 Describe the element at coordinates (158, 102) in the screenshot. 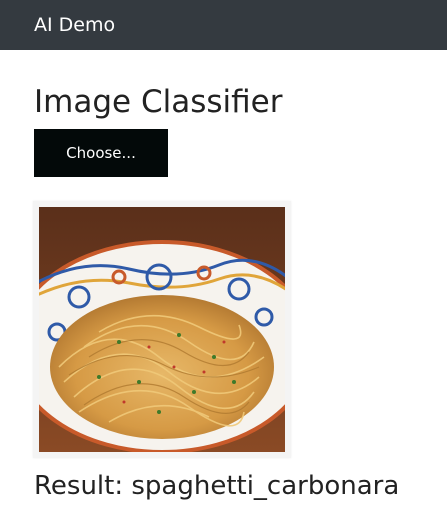

I see `page-title: Image Classifier` at that location.